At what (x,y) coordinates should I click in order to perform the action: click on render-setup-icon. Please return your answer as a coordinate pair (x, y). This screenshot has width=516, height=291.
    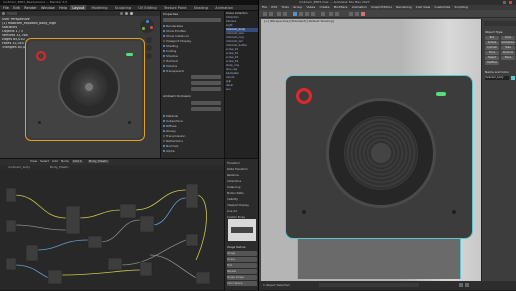
    Looking at the image, I should click on (357, 14).